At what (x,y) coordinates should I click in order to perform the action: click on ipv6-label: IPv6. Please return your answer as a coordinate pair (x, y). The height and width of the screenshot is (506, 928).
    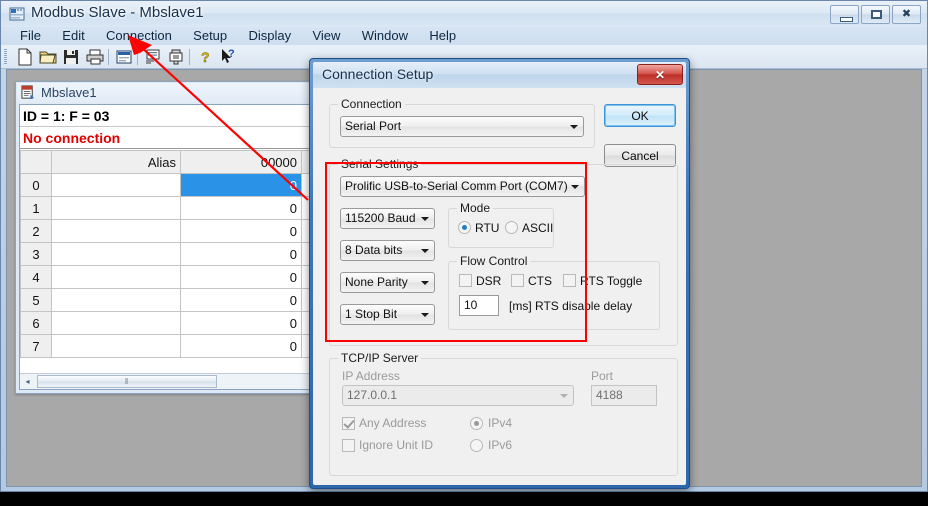
    Looking at the image, I should click on (500, 445).